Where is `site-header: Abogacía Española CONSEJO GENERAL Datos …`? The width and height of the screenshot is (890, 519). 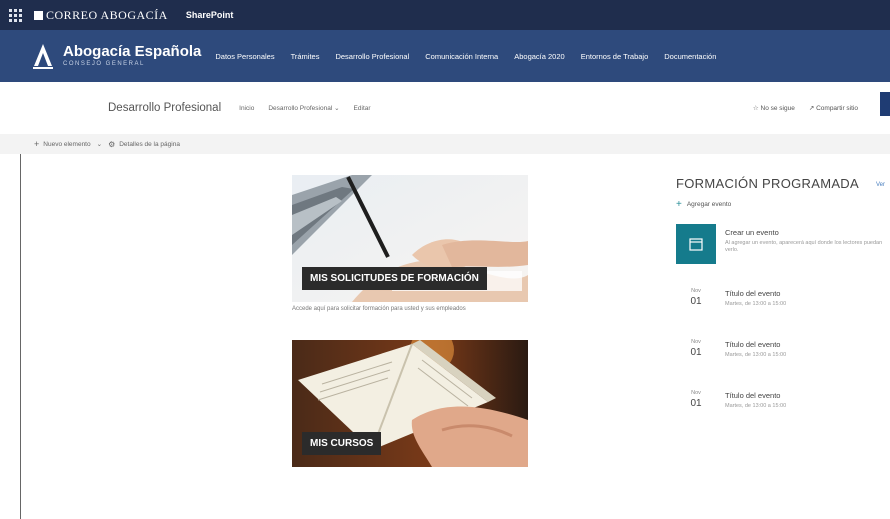 site-header: Abogacía Española CONSEJO GENERAL Datos … is located at coordinates (445, 56).